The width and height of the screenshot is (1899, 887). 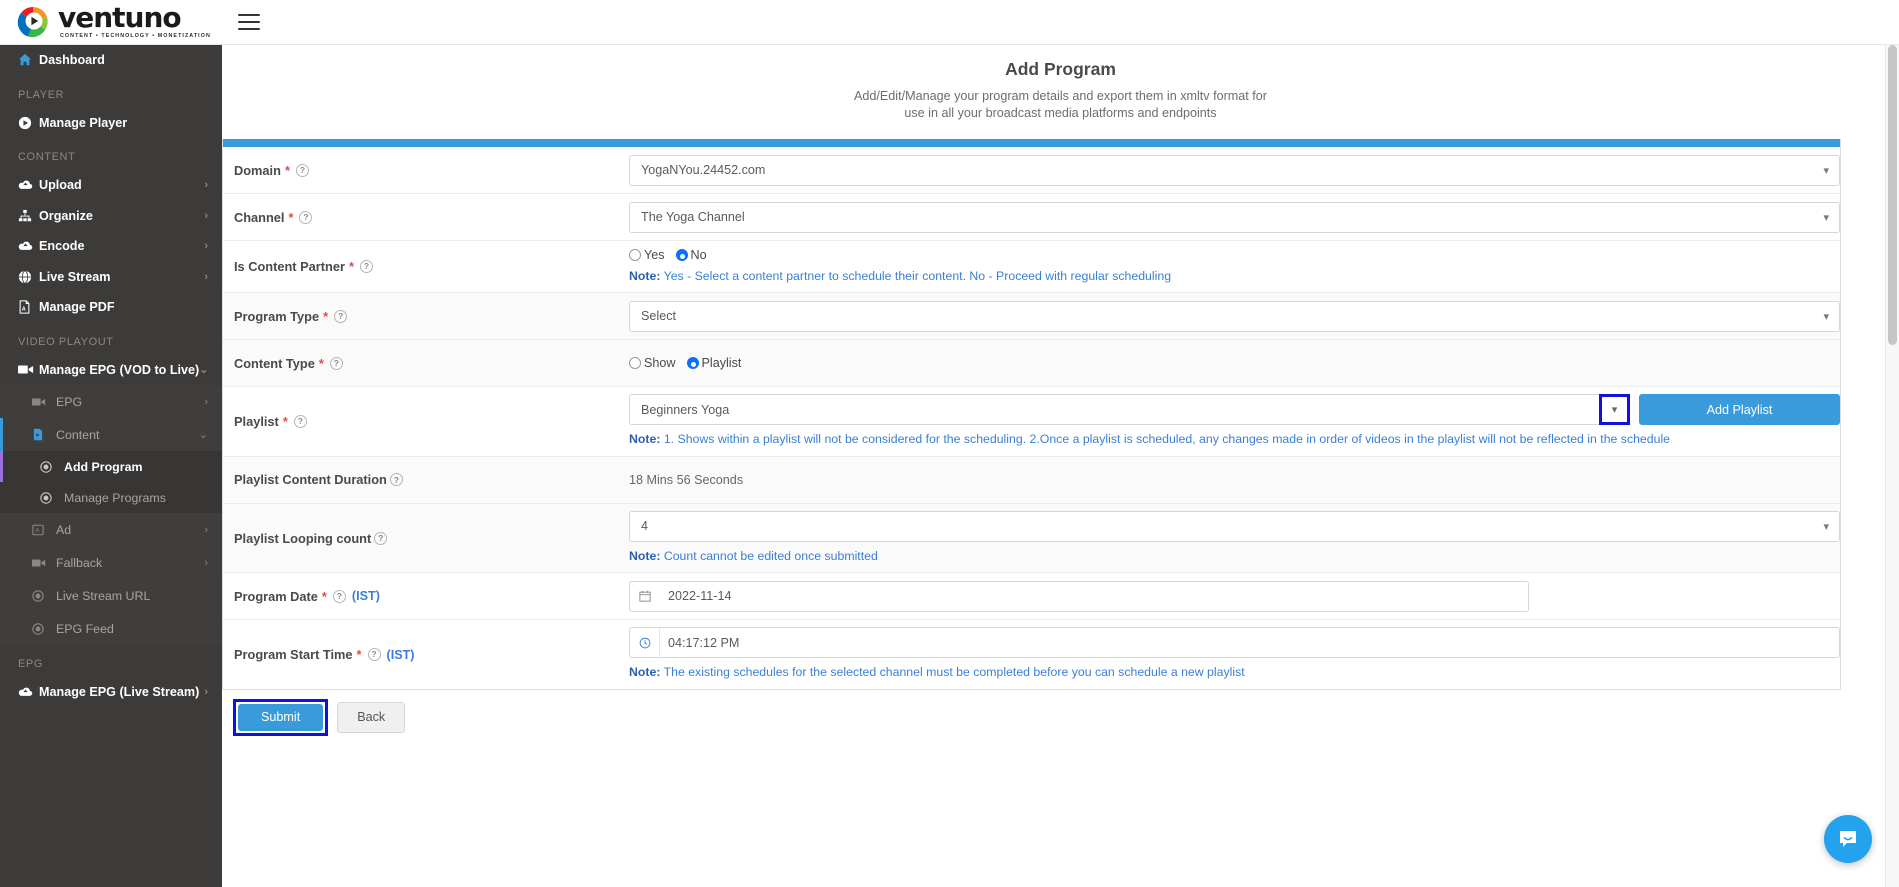 I want to click on sidebar-item-dashboard: Dashboard, so click(x=111, y=60).